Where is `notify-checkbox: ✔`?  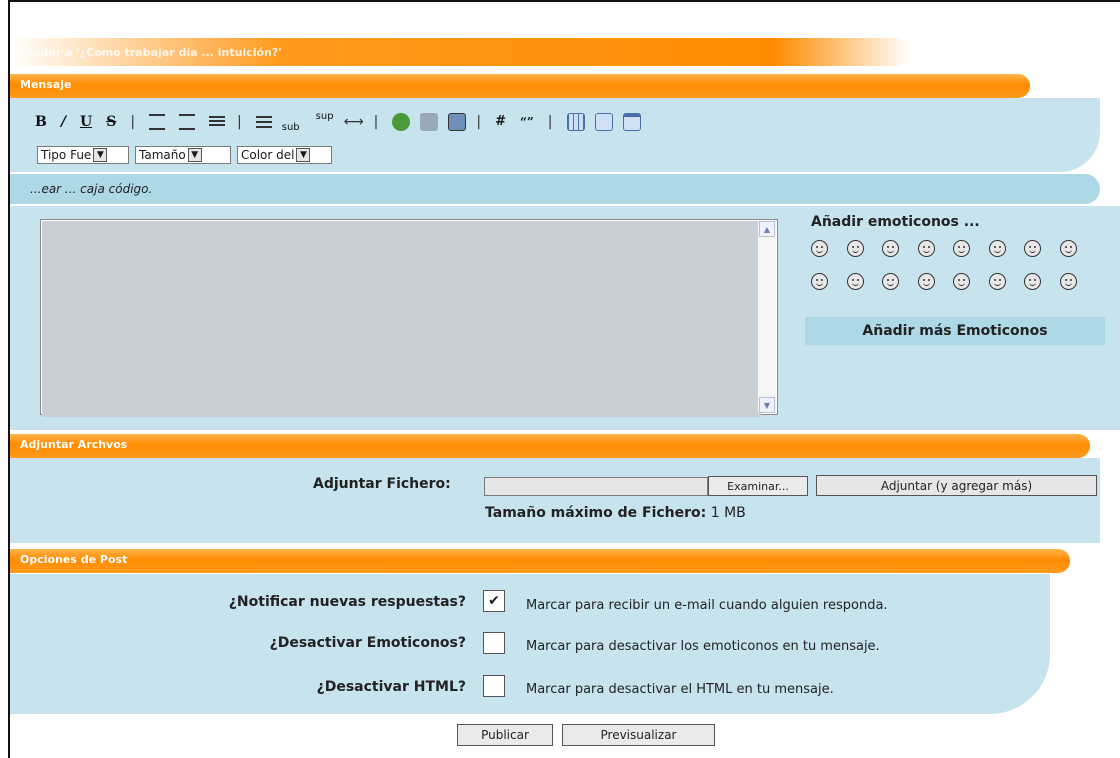 notify-checkbox: ✔ is located at coordinates (494, 601).